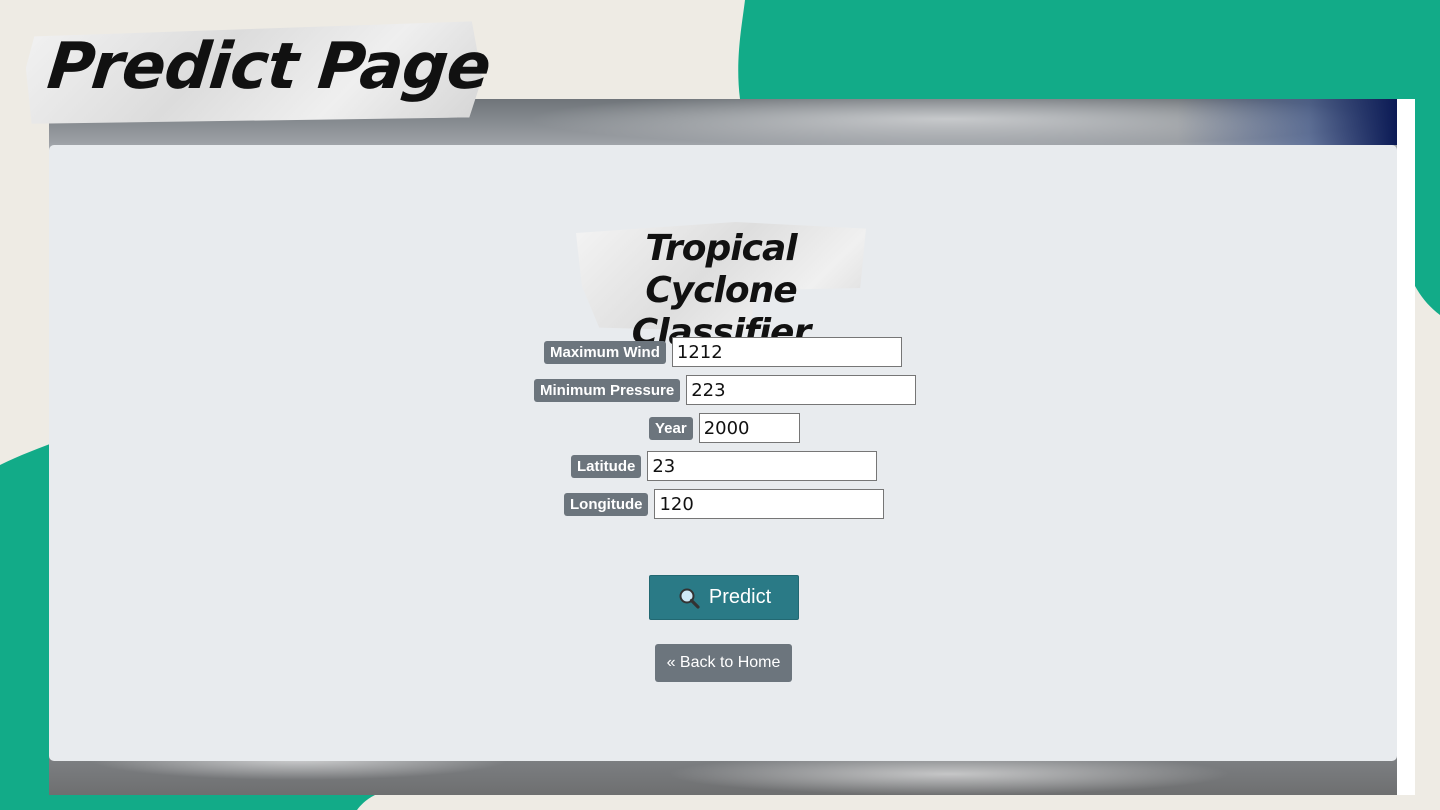  I want to click on space-horizon, so click(1287, 122).